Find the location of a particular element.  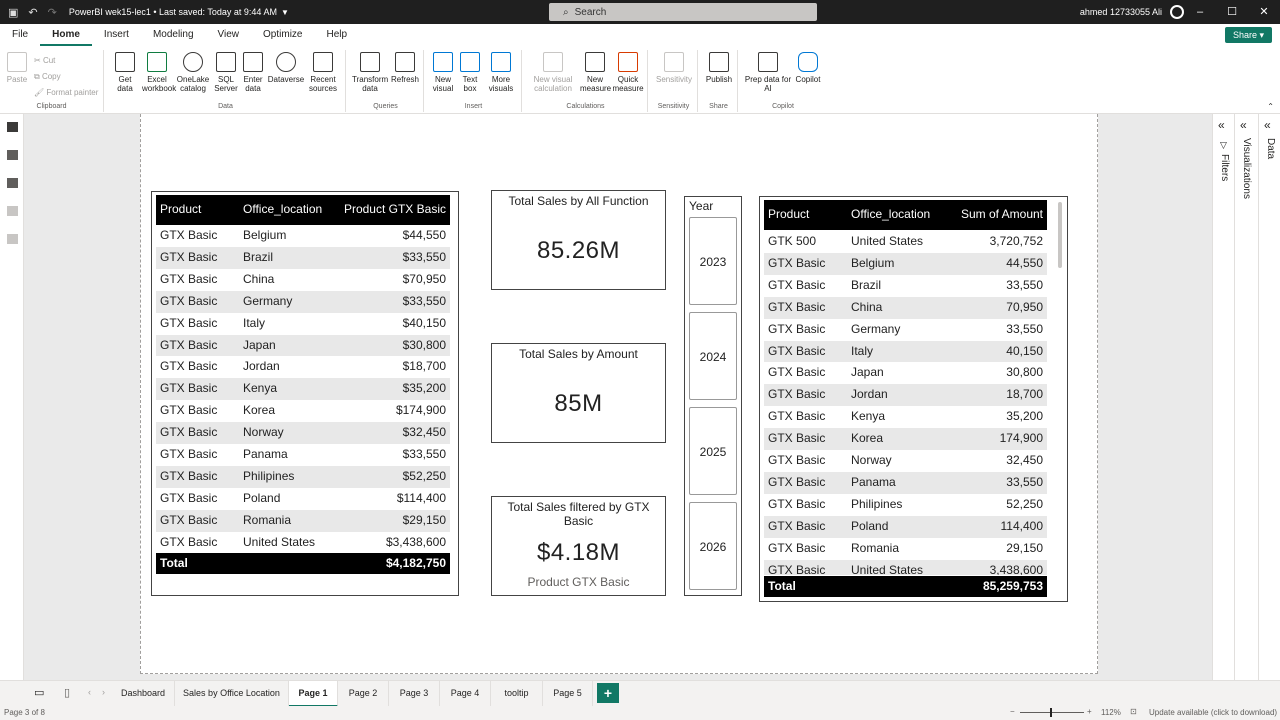

avatar-icon is located at coordinates (1177, 12).